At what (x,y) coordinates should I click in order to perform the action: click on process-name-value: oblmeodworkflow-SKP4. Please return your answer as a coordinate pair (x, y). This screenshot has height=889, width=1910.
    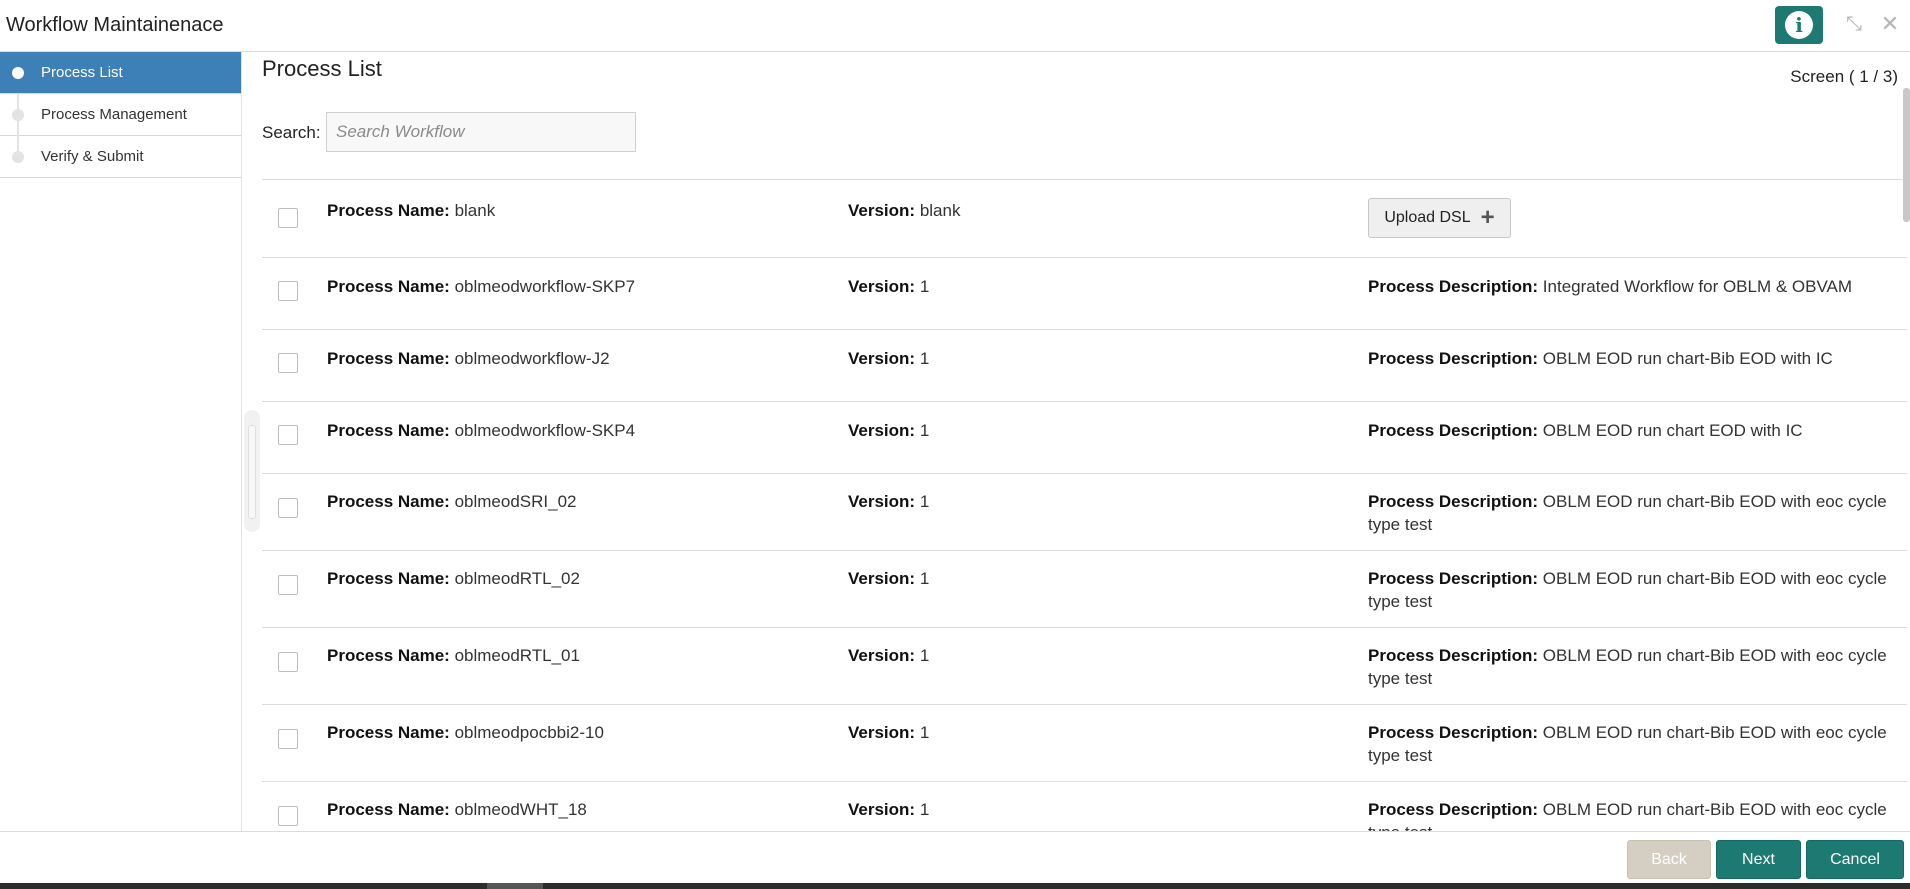
    Looking at the image, I should click on (545, 430).